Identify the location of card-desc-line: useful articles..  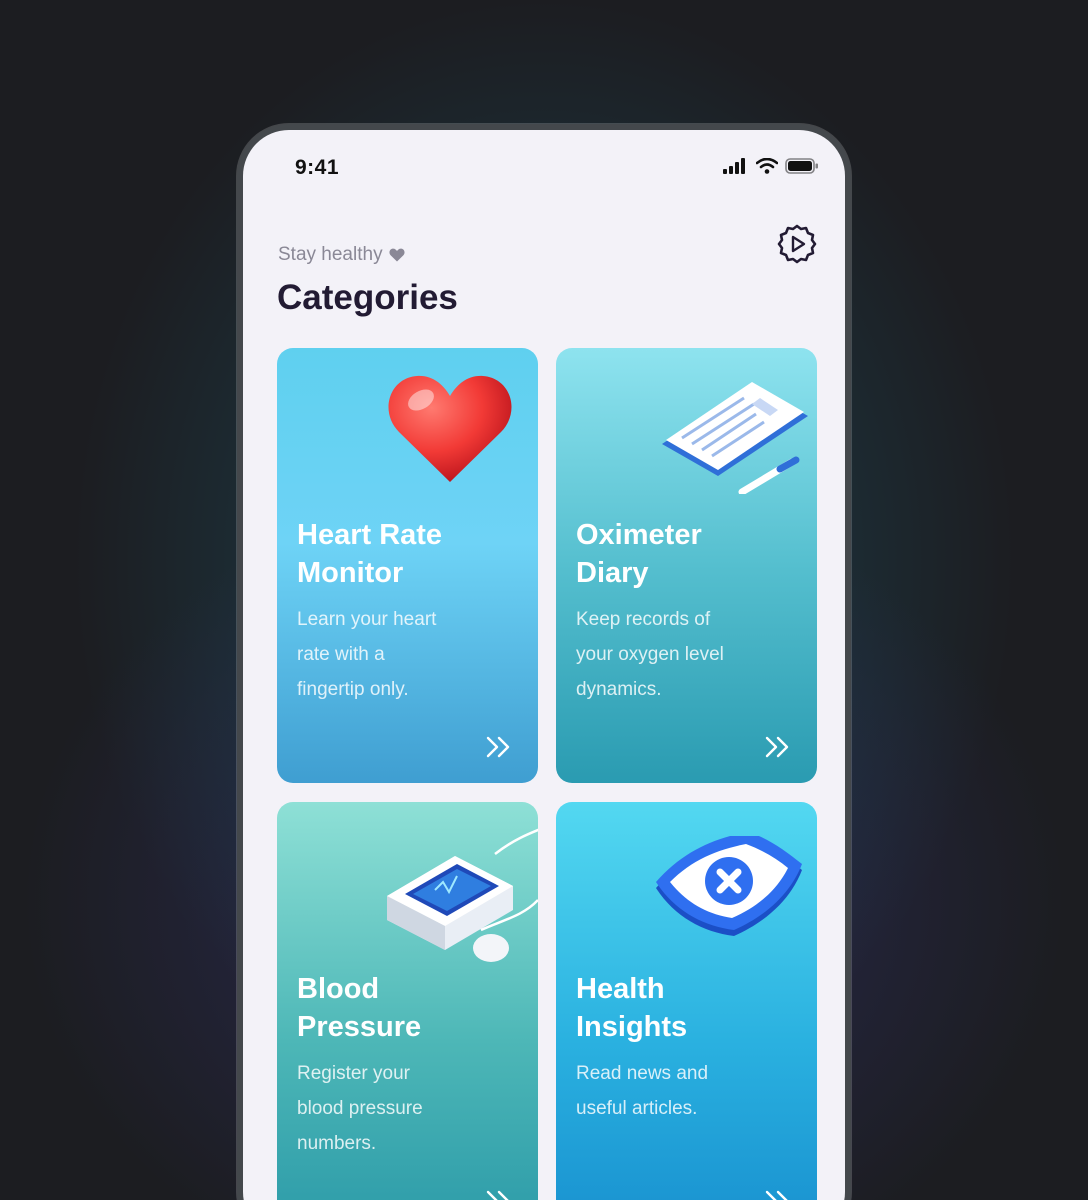
(637, 1108).